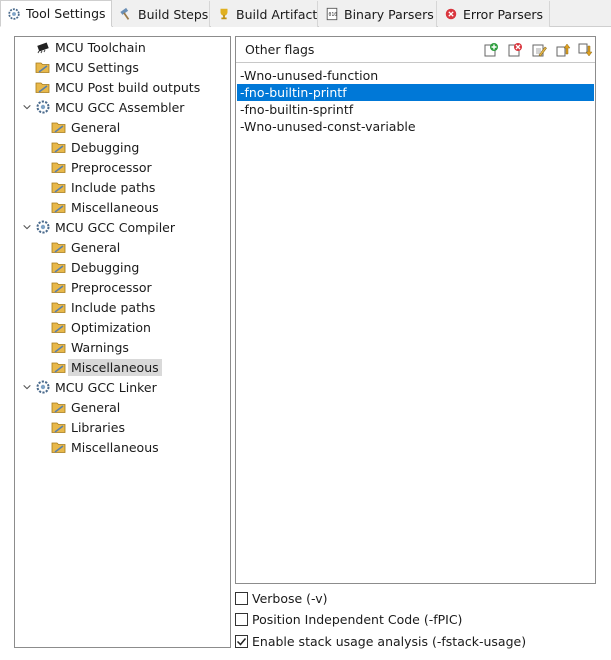  I want to click on binary-file-icon: 010, so click(332, 14).